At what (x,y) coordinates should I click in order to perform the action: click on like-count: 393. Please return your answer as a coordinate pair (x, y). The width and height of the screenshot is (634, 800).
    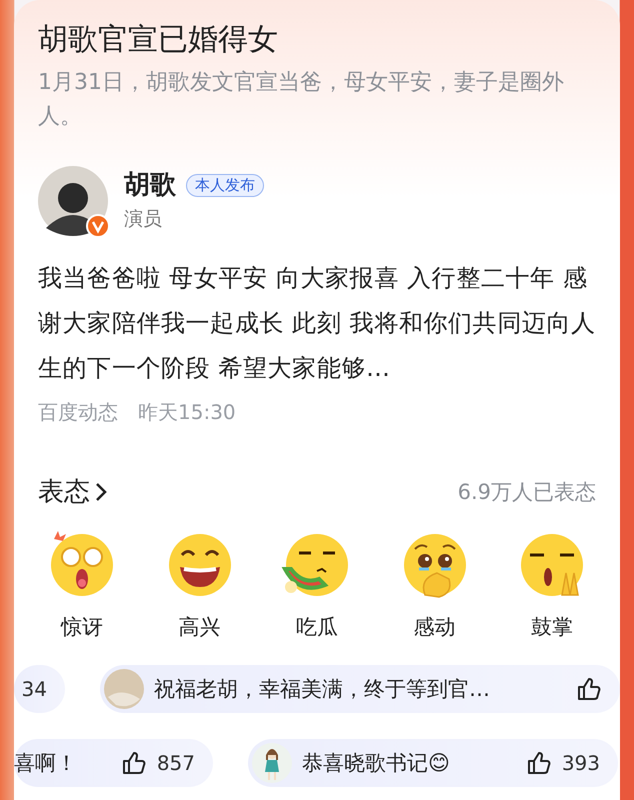
    Looking at the image, I should click on (581, 763).